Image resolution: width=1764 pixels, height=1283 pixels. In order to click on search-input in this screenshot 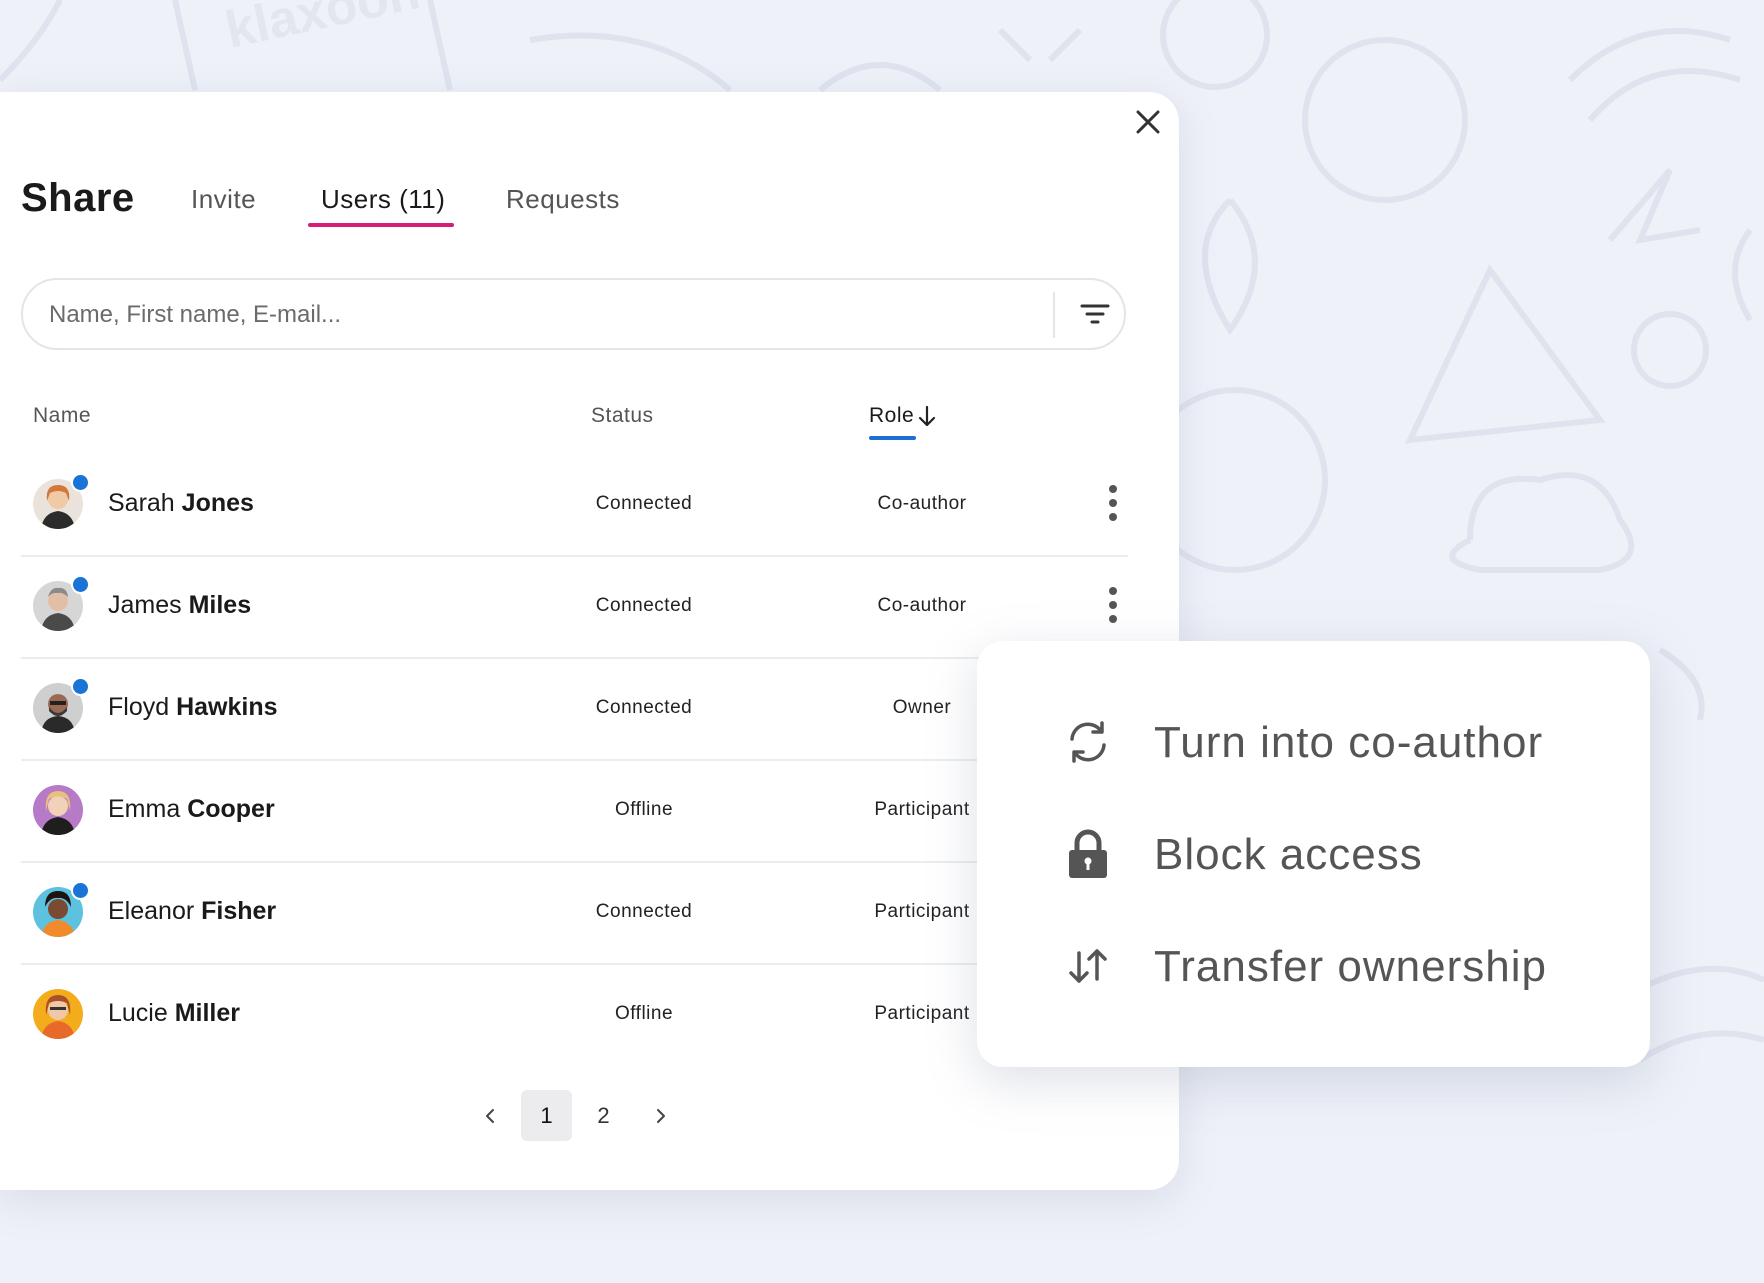, I will do `click(544, 315)`.